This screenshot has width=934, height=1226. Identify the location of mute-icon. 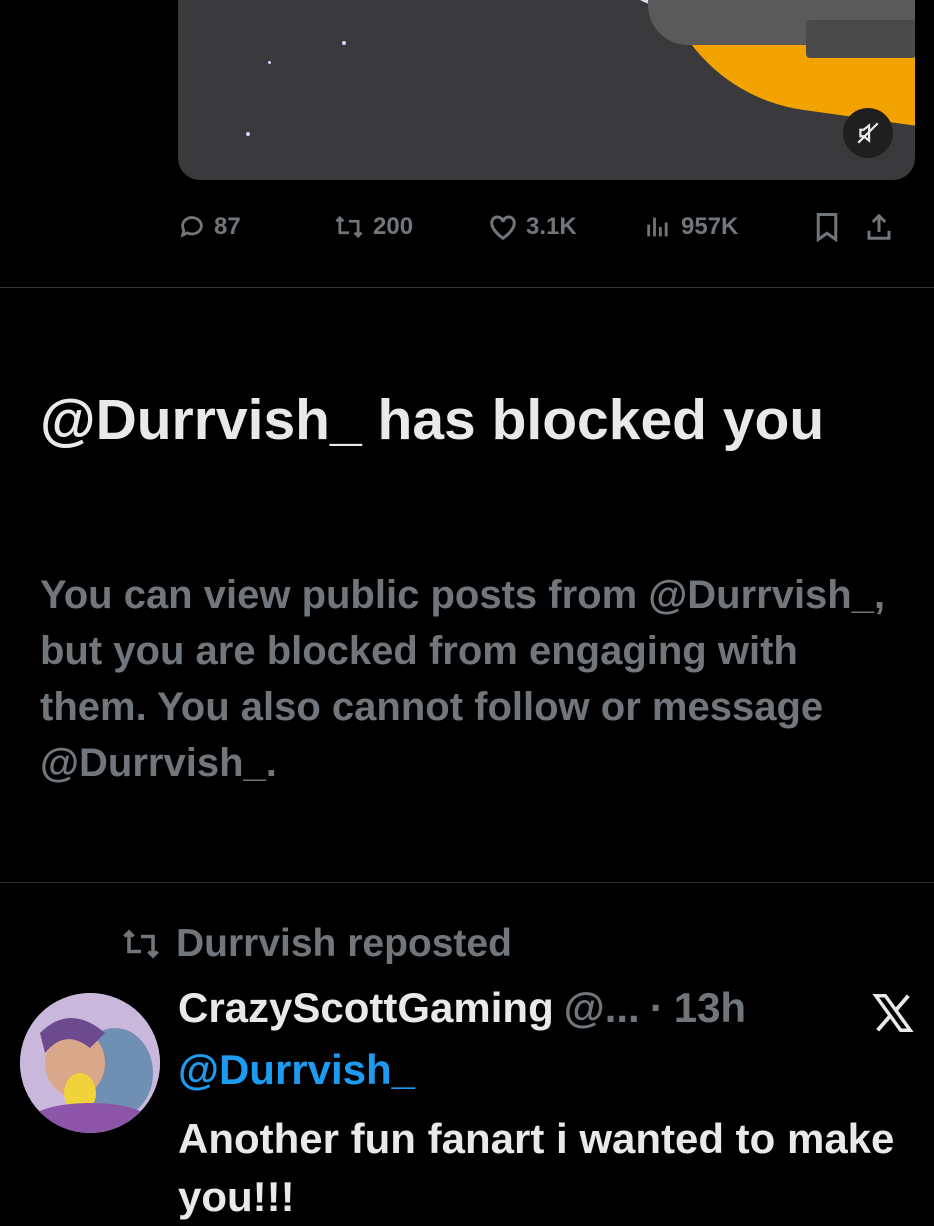
(868, 133).